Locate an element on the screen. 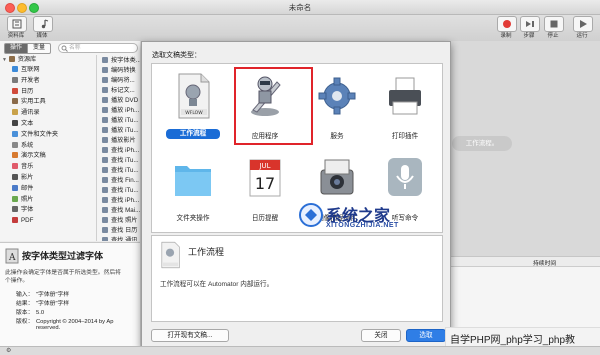  action-label: 播放影片 is located at coordinates (123, 140).